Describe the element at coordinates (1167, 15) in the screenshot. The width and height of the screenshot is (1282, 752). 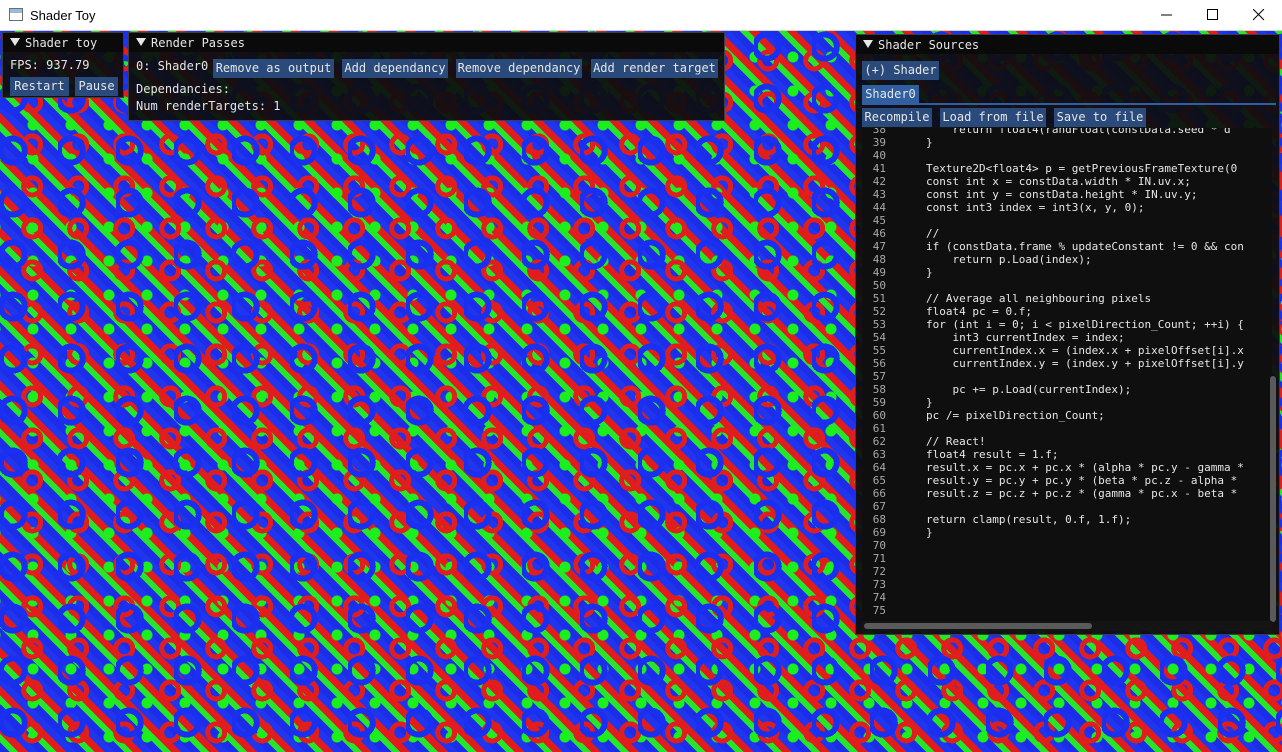
I see `minimize-button` at that location.